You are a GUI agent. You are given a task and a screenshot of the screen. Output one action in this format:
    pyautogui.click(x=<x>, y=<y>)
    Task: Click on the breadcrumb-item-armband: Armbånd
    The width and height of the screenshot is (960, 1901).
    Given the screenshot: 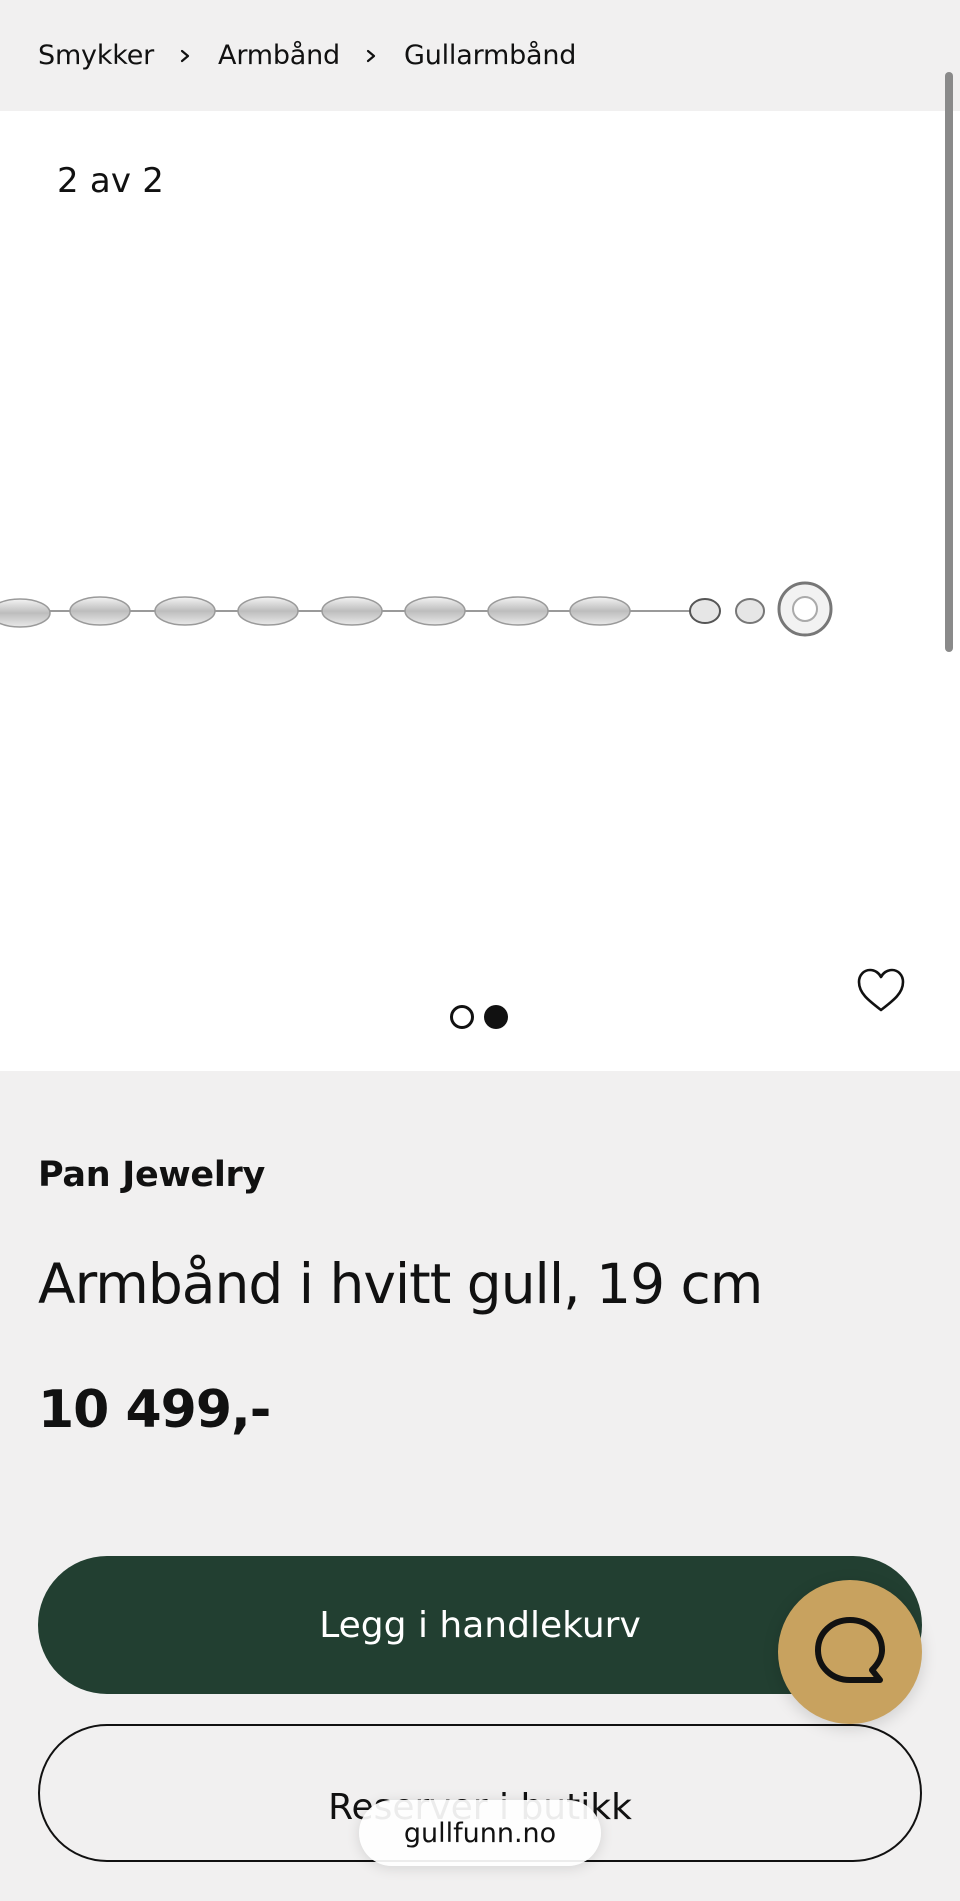 What is the action you would take?
    pyautogui.click(x=279, y=55)
    